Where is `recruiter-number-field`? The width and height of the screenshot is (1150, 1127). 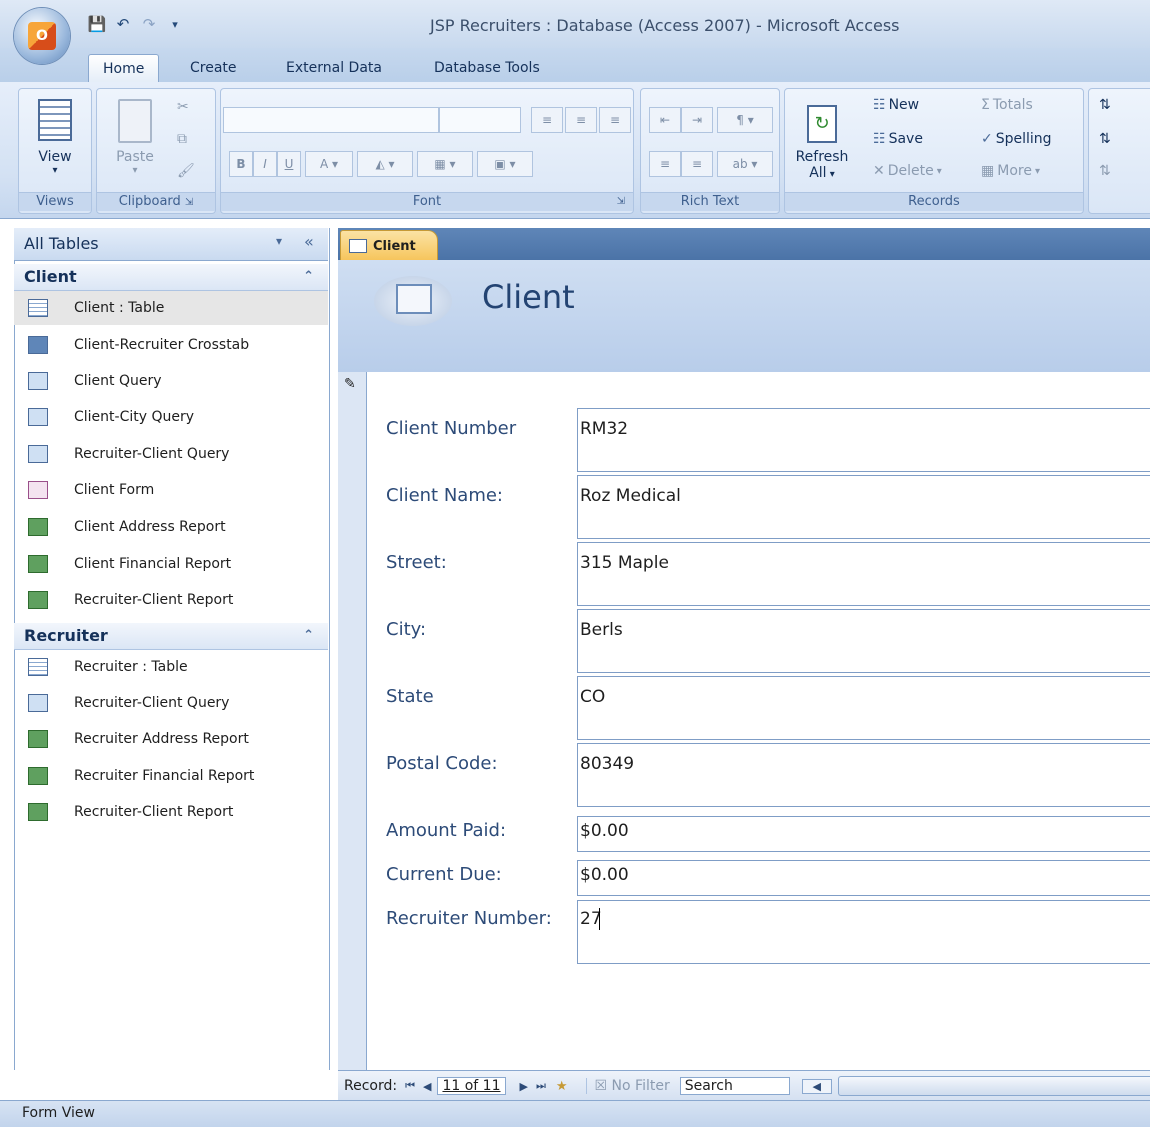 recruiter-number-field is located at coordinates (863, 932).